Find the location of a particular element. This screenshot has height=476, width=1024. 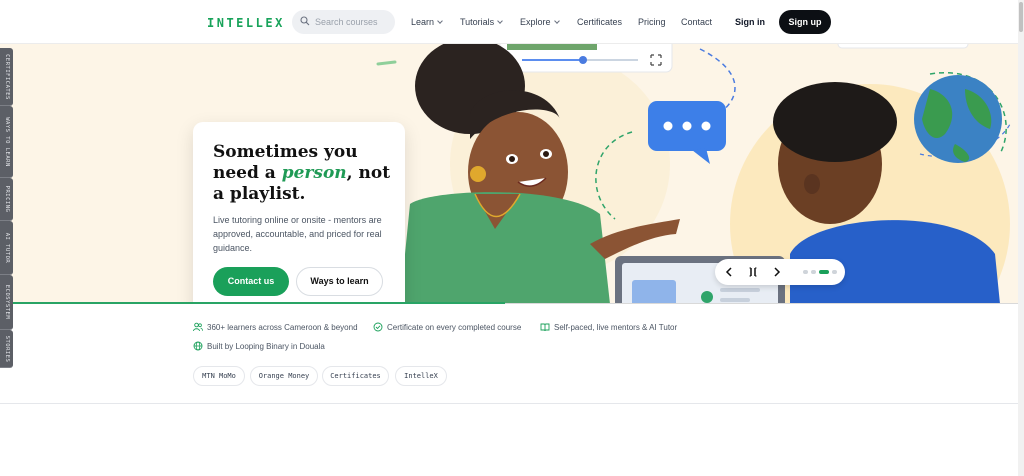

feature-text: Self-paced, live mentors & AI Tutor is located at coordinates (616, 327).